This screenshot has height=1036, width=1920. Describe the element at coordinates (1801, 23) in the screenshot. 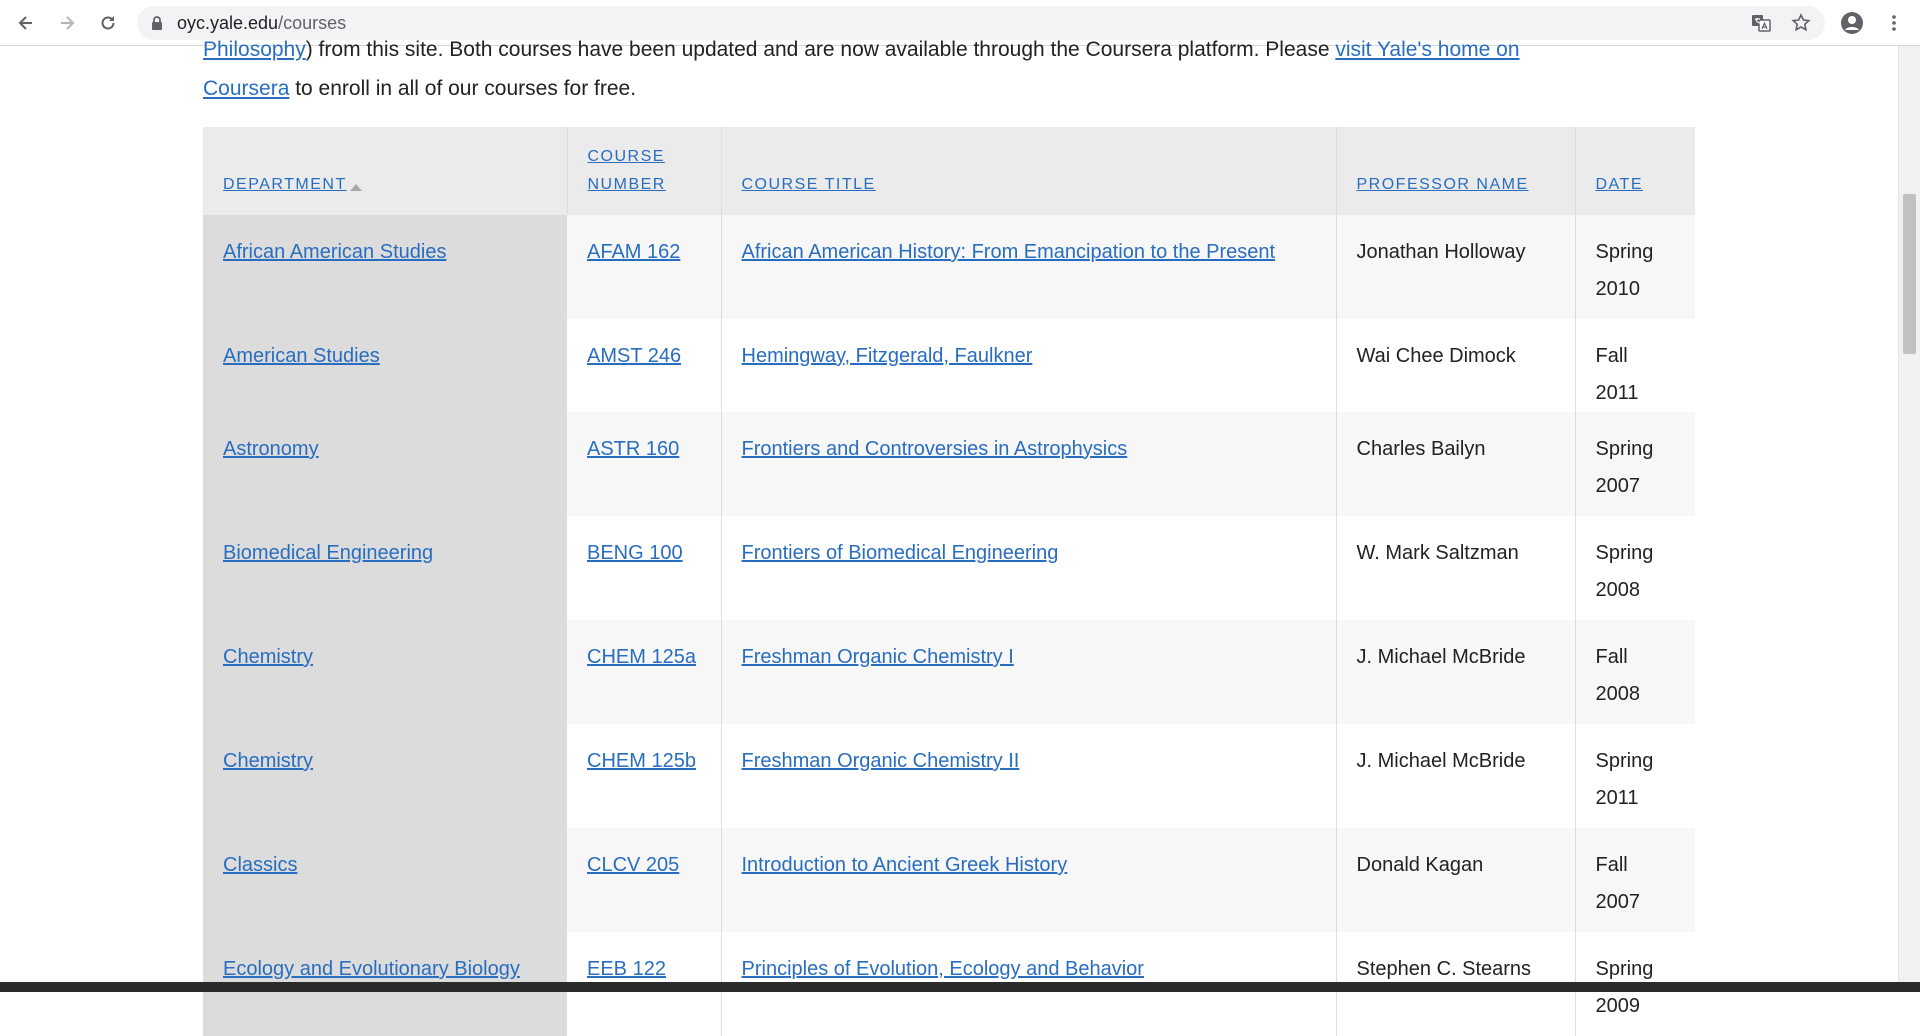

I see `bookmark-star-icon` at that location.